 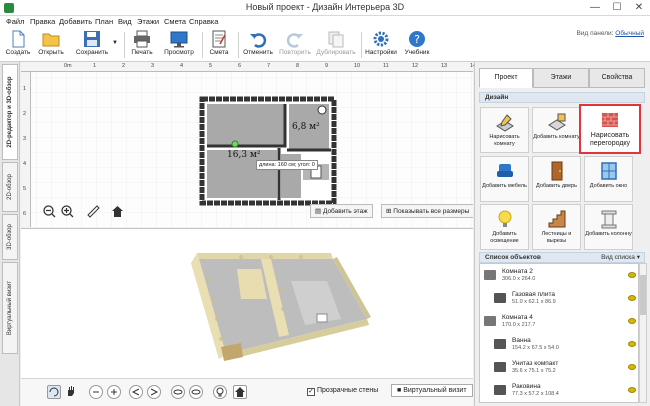 What do you see at coordinates (595, 33) in the screenshot?
I see `panel-view-label: Вид панели:` at bounding box center [595, 33].